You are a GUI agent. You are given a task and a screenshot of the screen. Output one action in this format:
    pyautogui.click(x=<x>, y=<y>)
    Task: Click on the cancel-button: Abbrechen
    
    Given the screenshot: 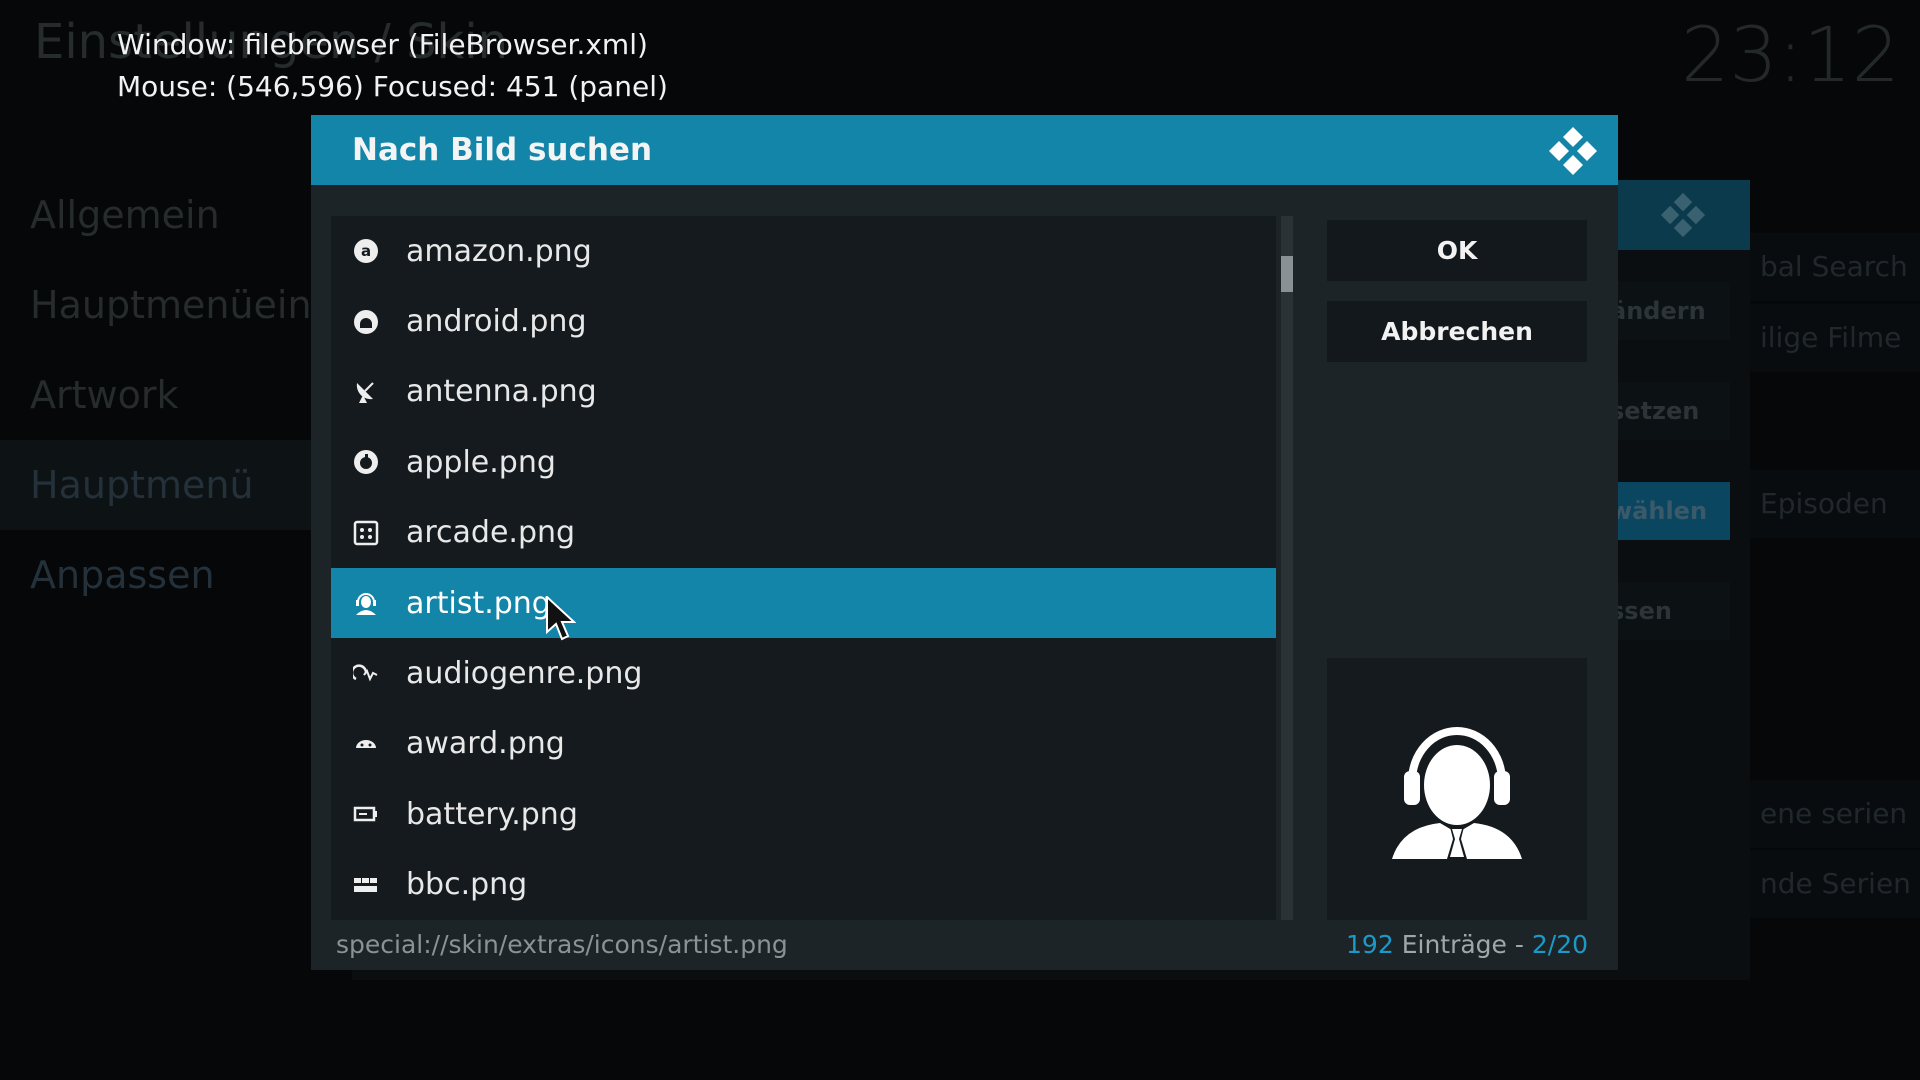 What is the action you would take?
    pyautogui.click(x=1457, y=331)
    